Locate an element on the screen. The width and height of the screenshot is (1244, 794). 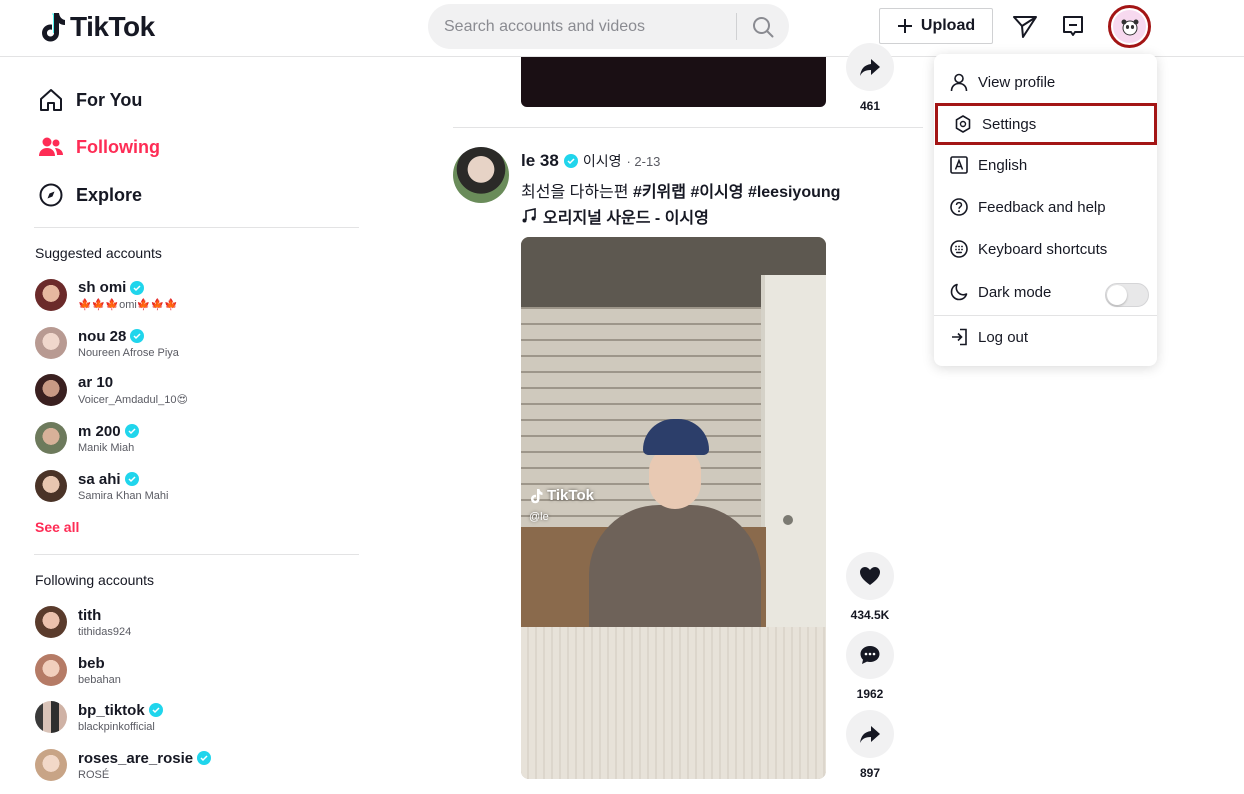
suggested-account: nou 28 Noureen Afrose Piya is located at coordinates (185, 343).